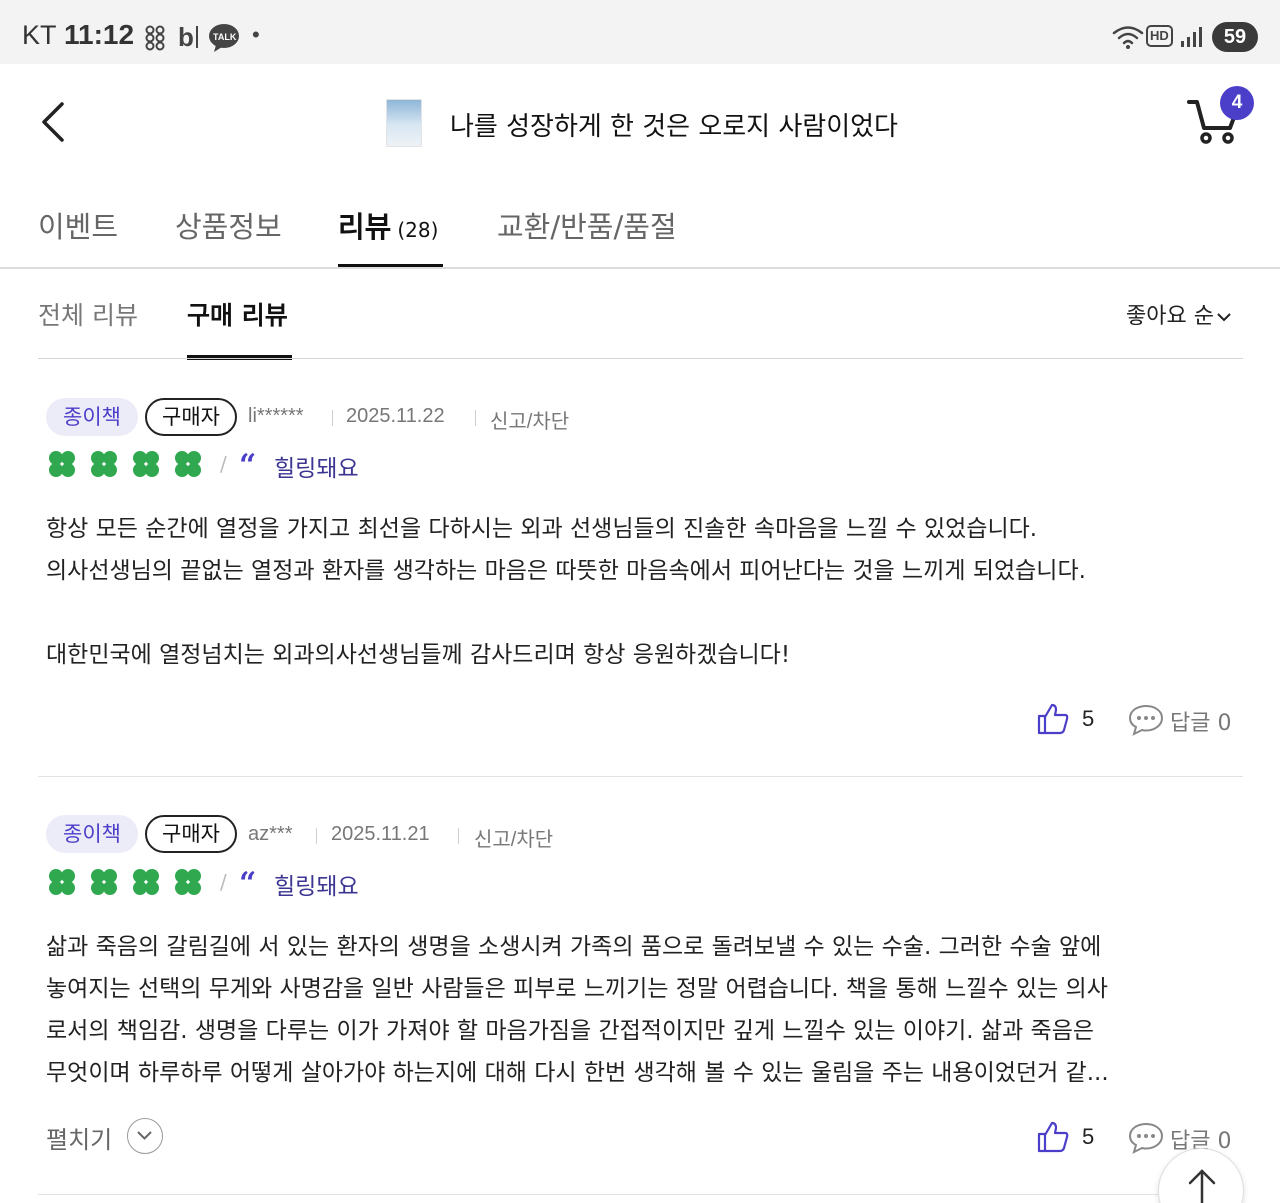 The width and height of the screenshot is (1280, 1203). What do you see at coordinates (418, 655) in the screenshot?
I see `review-text-line: 대한민국에 열정넘치는 외과의사선생님들께 감사드리며 항상 응원하겠습니다!` at bounding box center [418, 655].